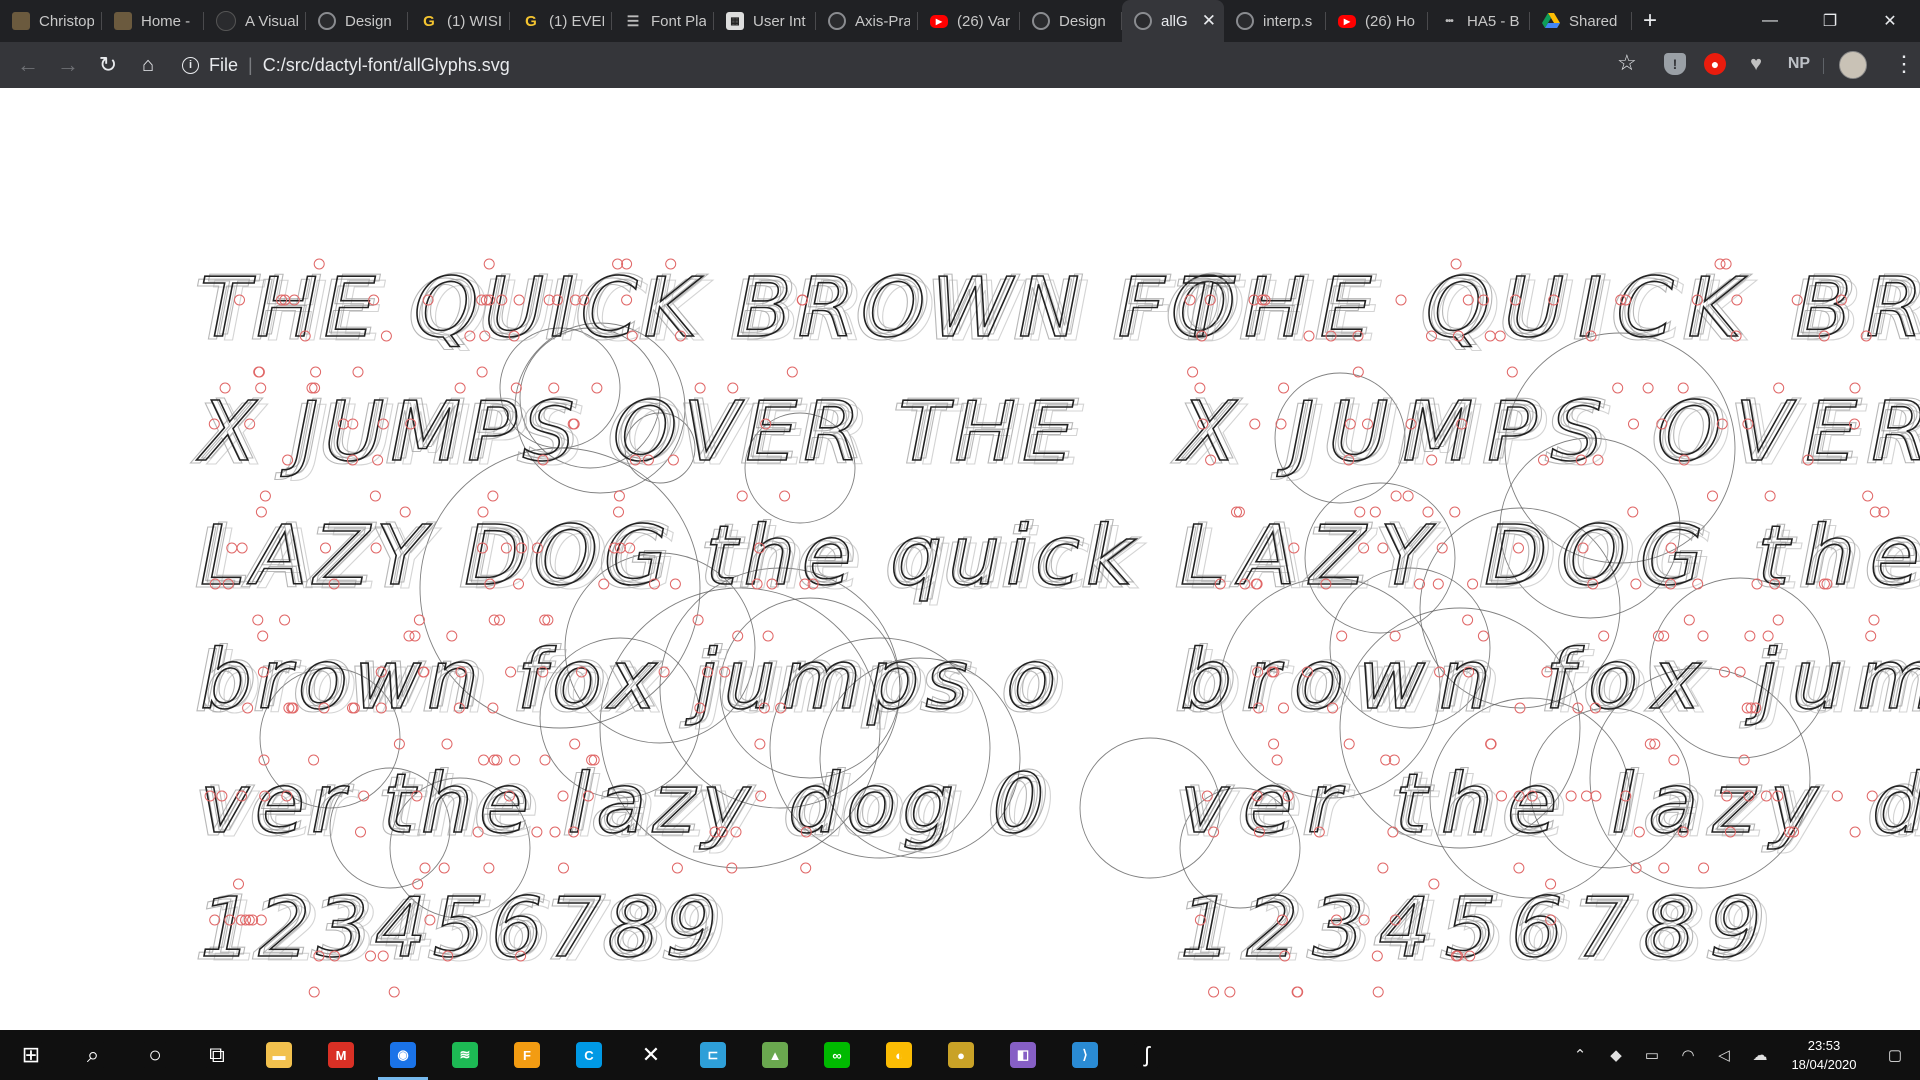 Image resolution: width=1920 pixels, height=1080 pixels. I want to click on tab: ▶ (26) Var, so click(969, 21).